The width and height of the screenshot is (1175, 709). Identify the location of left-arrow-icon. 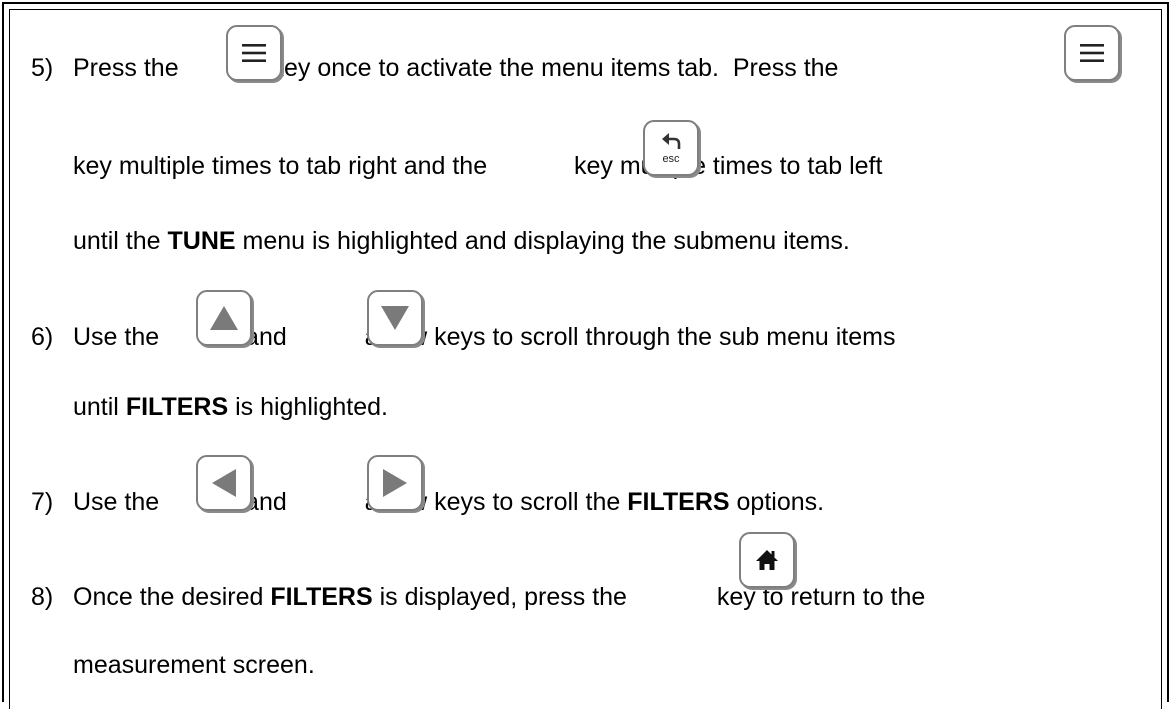
(224, 483).